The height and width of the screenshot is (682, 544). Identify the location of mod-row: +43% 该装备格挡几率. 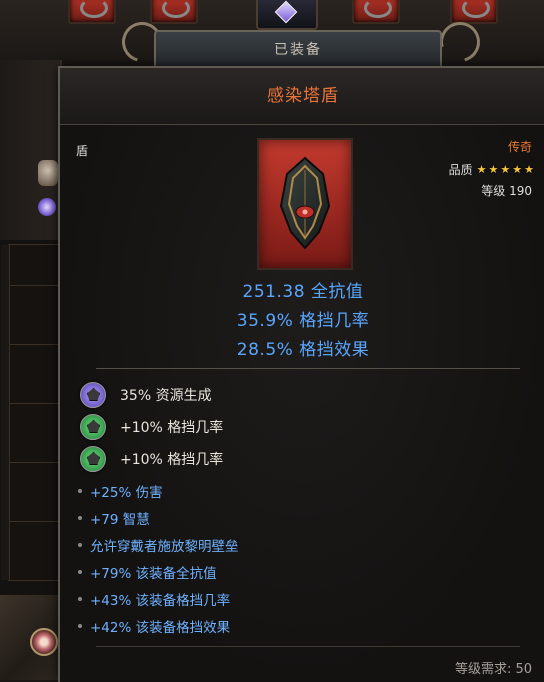
(154, 599).